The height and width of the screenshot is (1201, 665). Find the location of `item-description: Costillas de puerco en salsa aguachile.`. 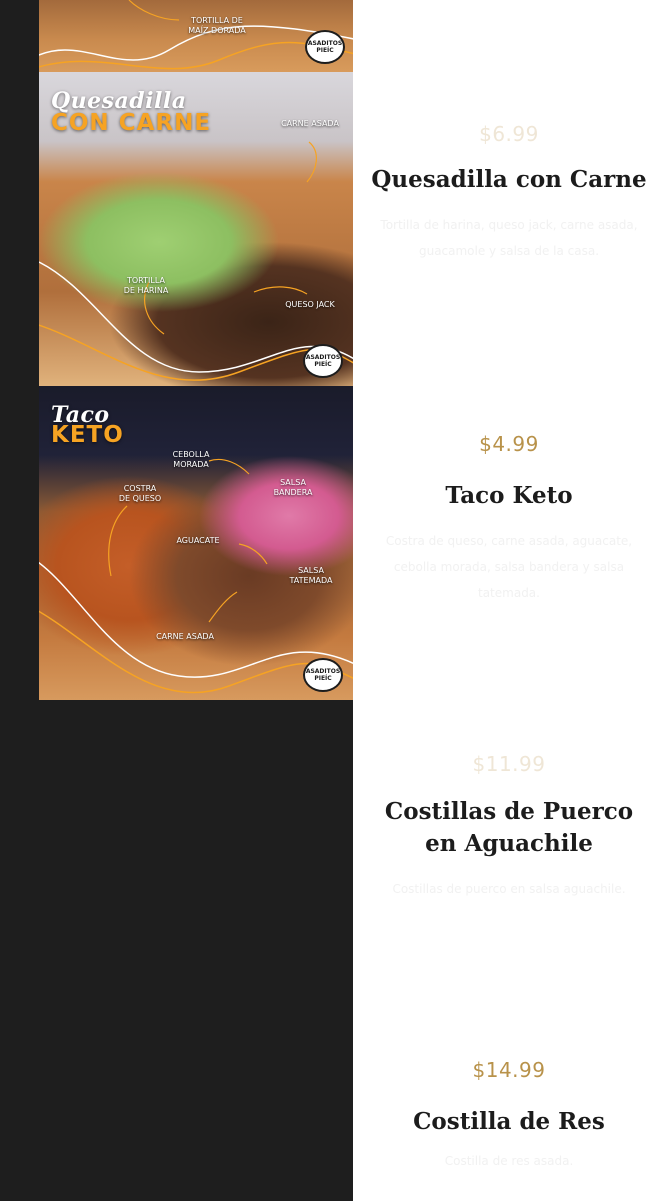

item-description: Costillas de puerco en salsa aguachile. is located at coordinates (509, 889).